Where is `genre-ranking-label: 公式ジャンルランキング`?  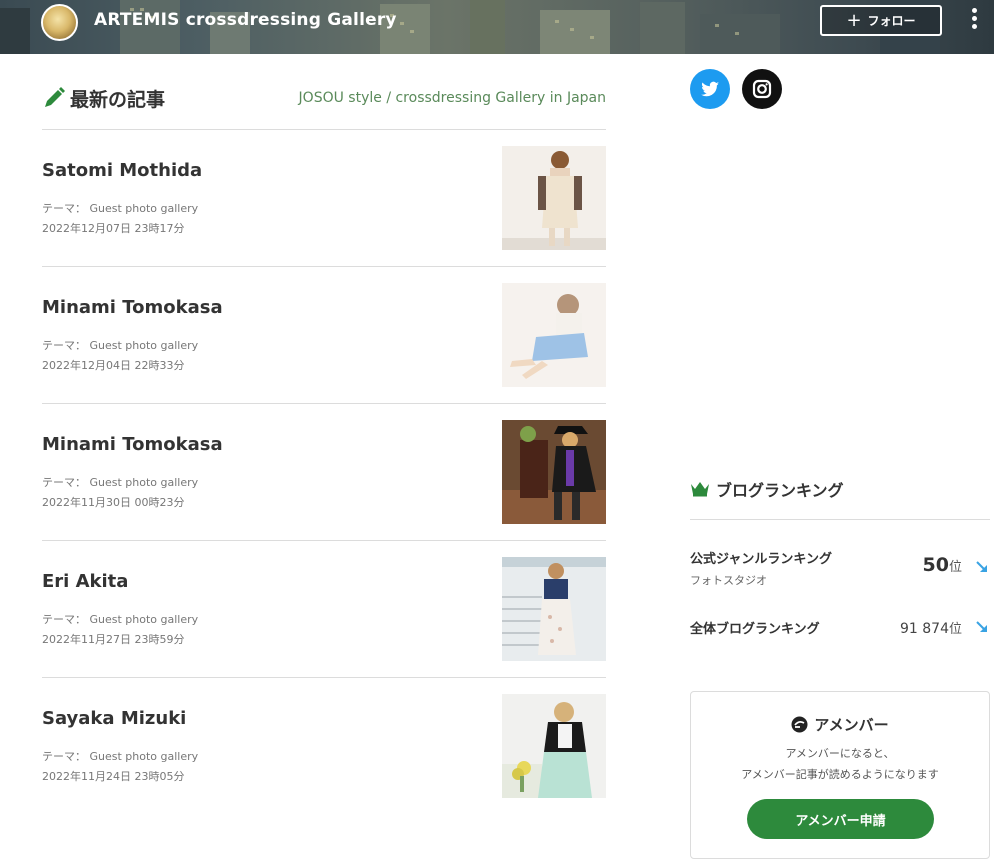 genre-ranking-label: 公式ジャンルランキング is located at coordinates (761, 557).